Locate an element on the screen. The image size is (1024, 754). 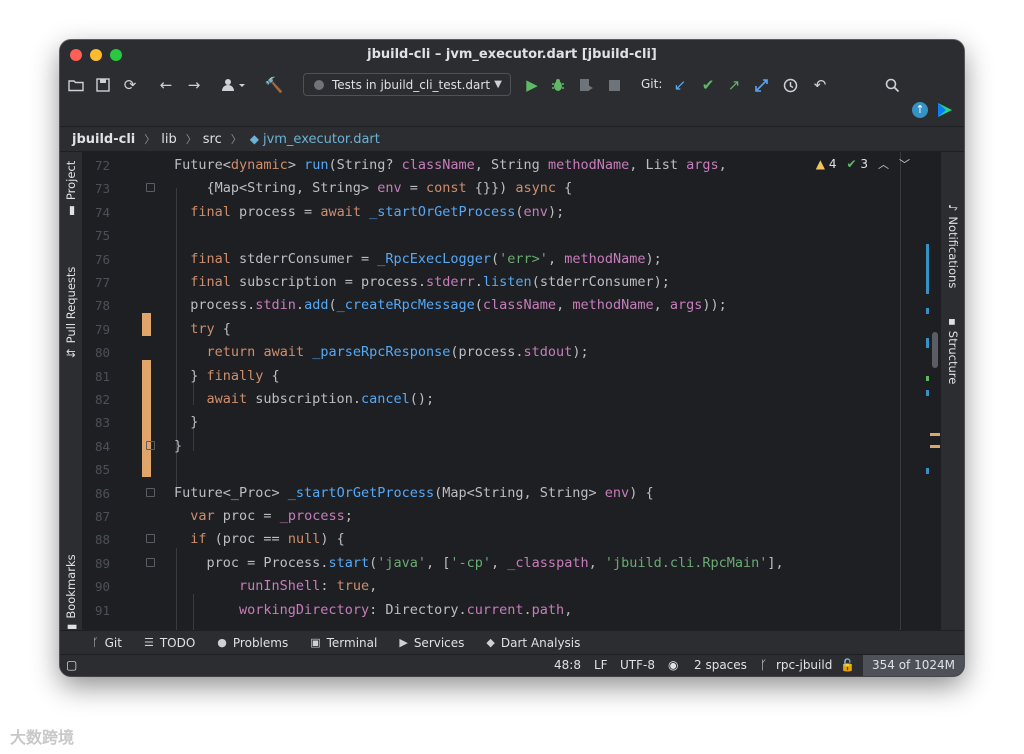
run-icon: ▶ is located at coordinates (532, 85).